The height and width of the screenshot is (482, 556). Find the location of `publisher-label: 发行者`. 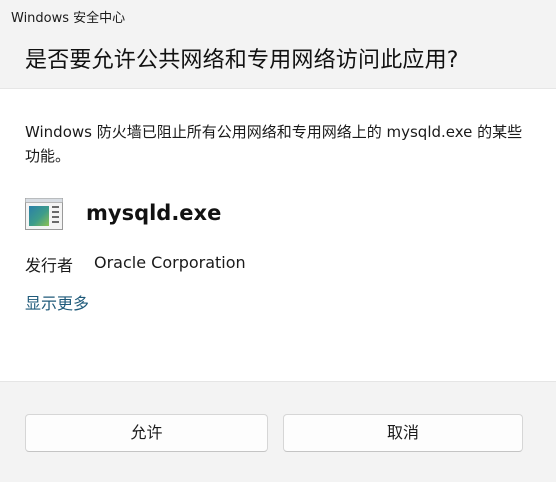

publisher-label: 发行者 is located at coordinates (49, 265).